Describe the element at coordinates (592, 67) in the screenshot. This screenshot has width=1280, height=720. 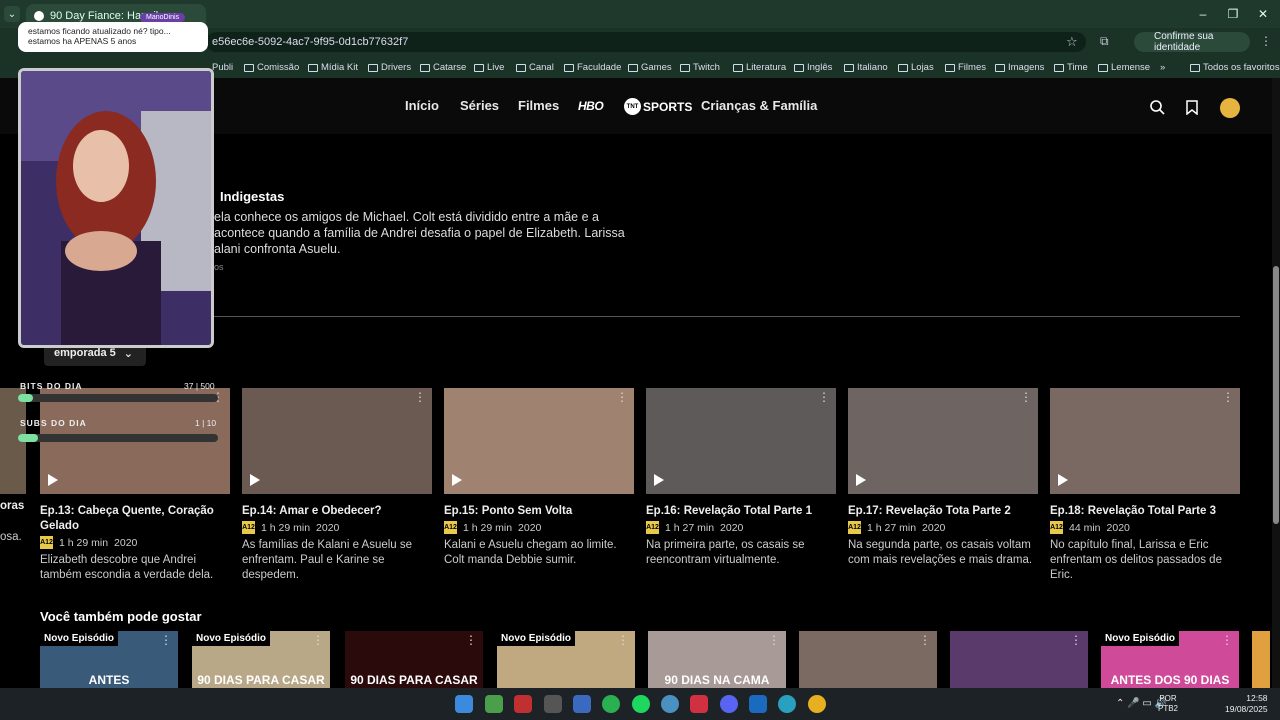
I see `bookmark-item: Faculdade` at that location.